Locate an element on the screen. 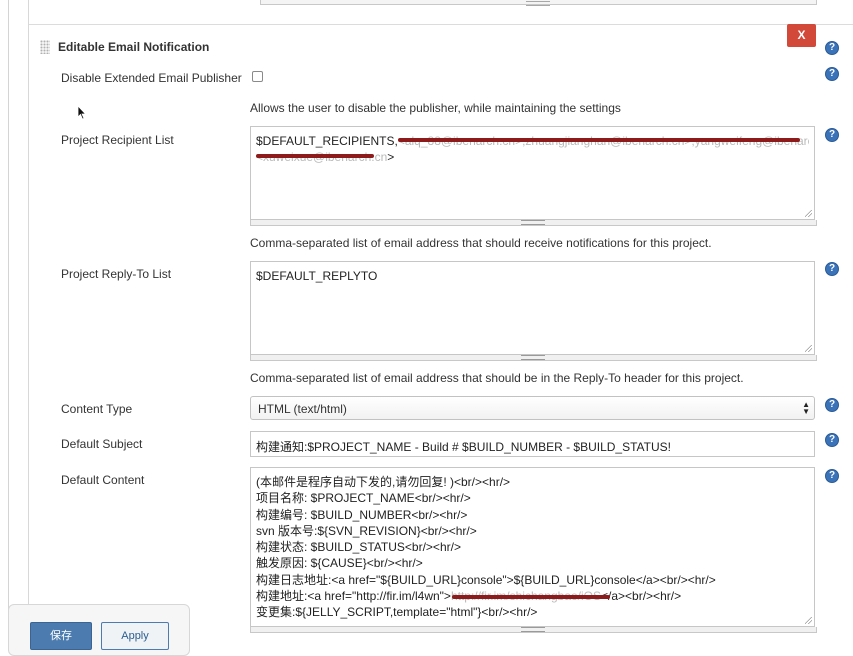 The image size is (853, 656). recipient-line2-tail: > is located at coordinates (391, 157).